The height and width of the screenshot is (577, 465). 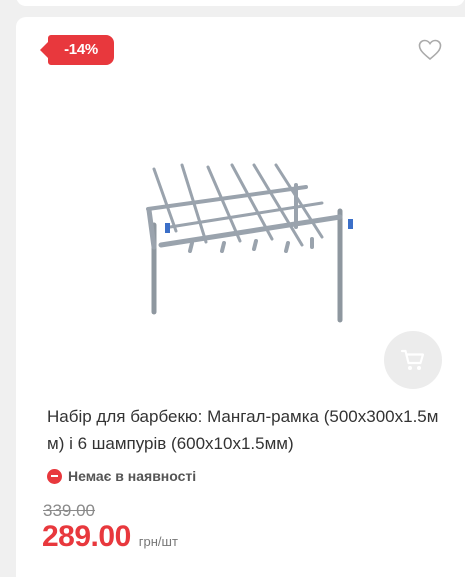 I want to click on current-price: 289.00, so click(x=86, y=536).